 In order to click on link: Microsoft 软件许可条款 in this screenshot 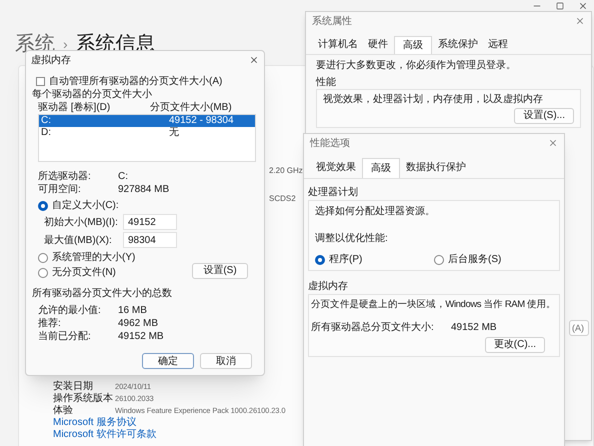, I will do `click(104, 435)`.